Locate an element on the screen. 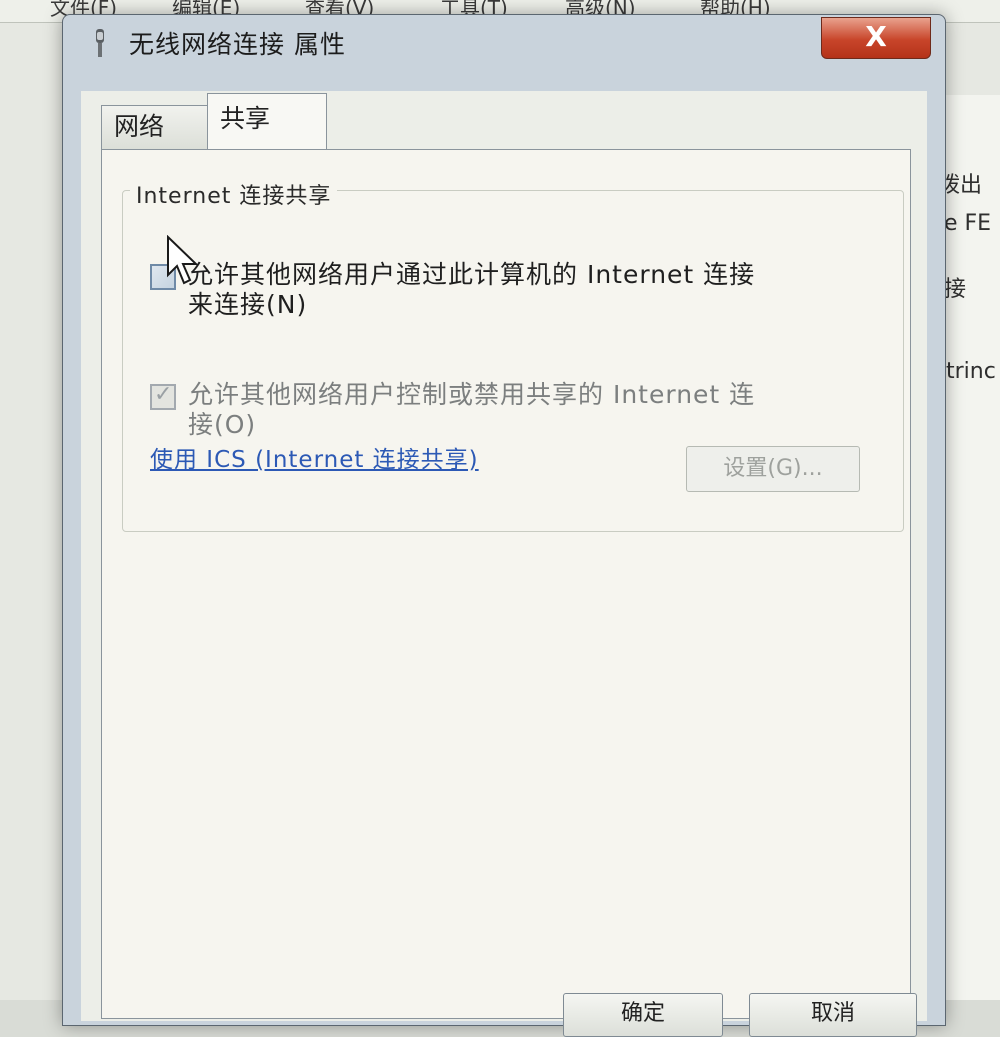  background-text: 接 is located at coordinates (955, 289).